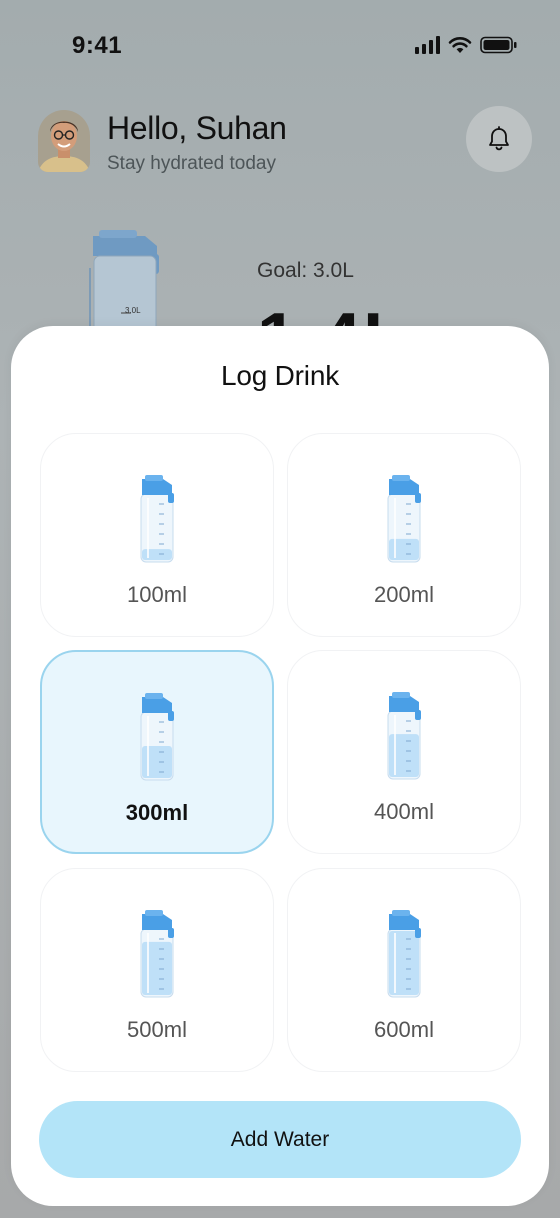 This screenshot has height=1218, width=560. I want to click on bell-icon, so click(499, 138).